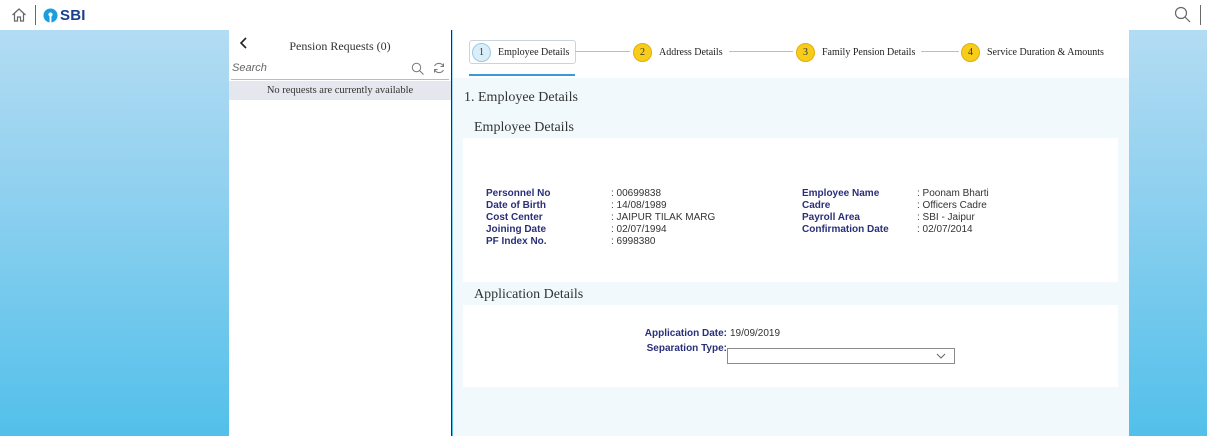  I want to click on topbar-divider, so click(35, 15).